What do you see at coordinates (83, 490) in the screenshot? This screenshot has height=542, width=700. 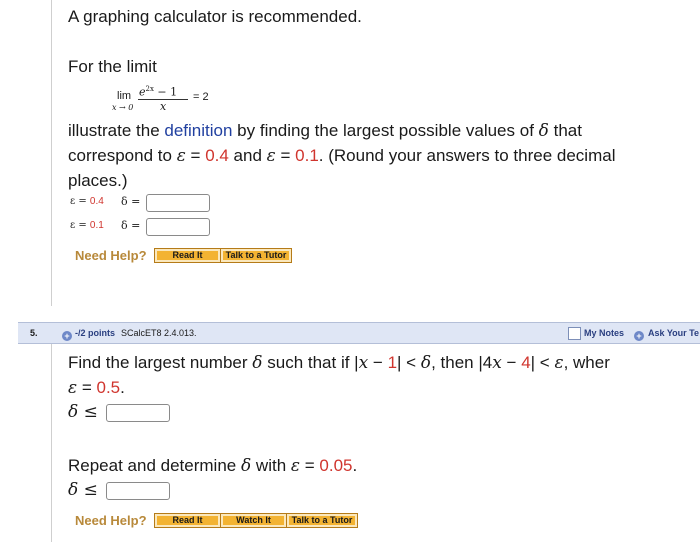 I see `delta-leq-label-2: δ ≤` at bounding box center [83, 490].